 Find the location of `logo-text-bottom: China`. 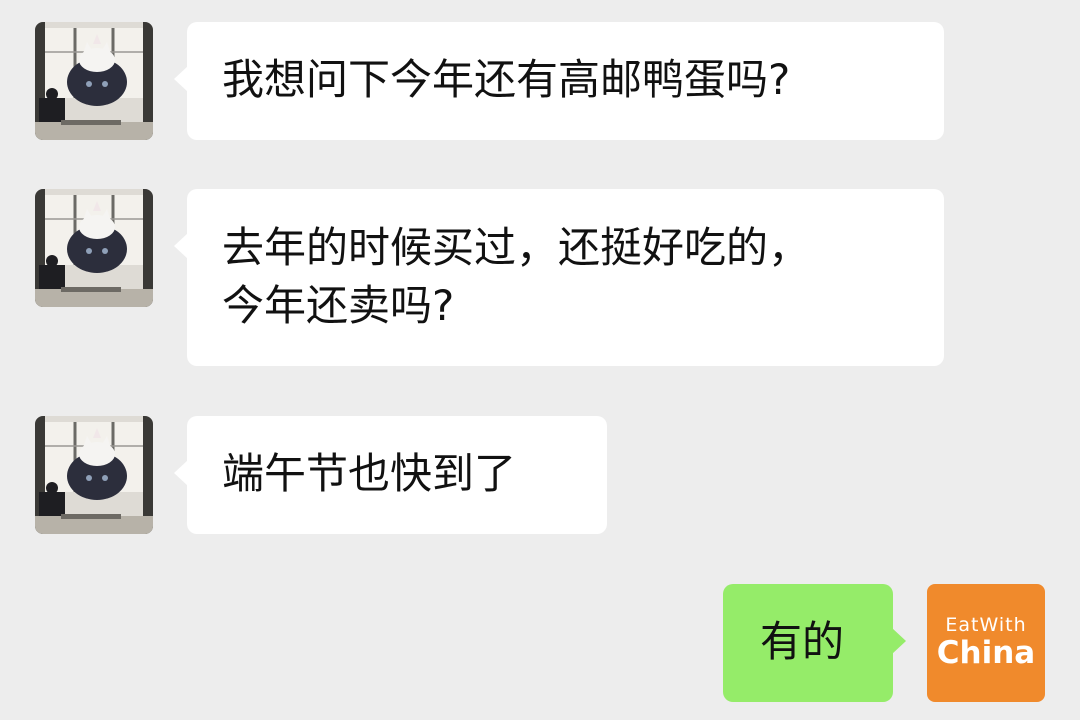

logo-text-bottom: China is located at coordinates (986, 653).